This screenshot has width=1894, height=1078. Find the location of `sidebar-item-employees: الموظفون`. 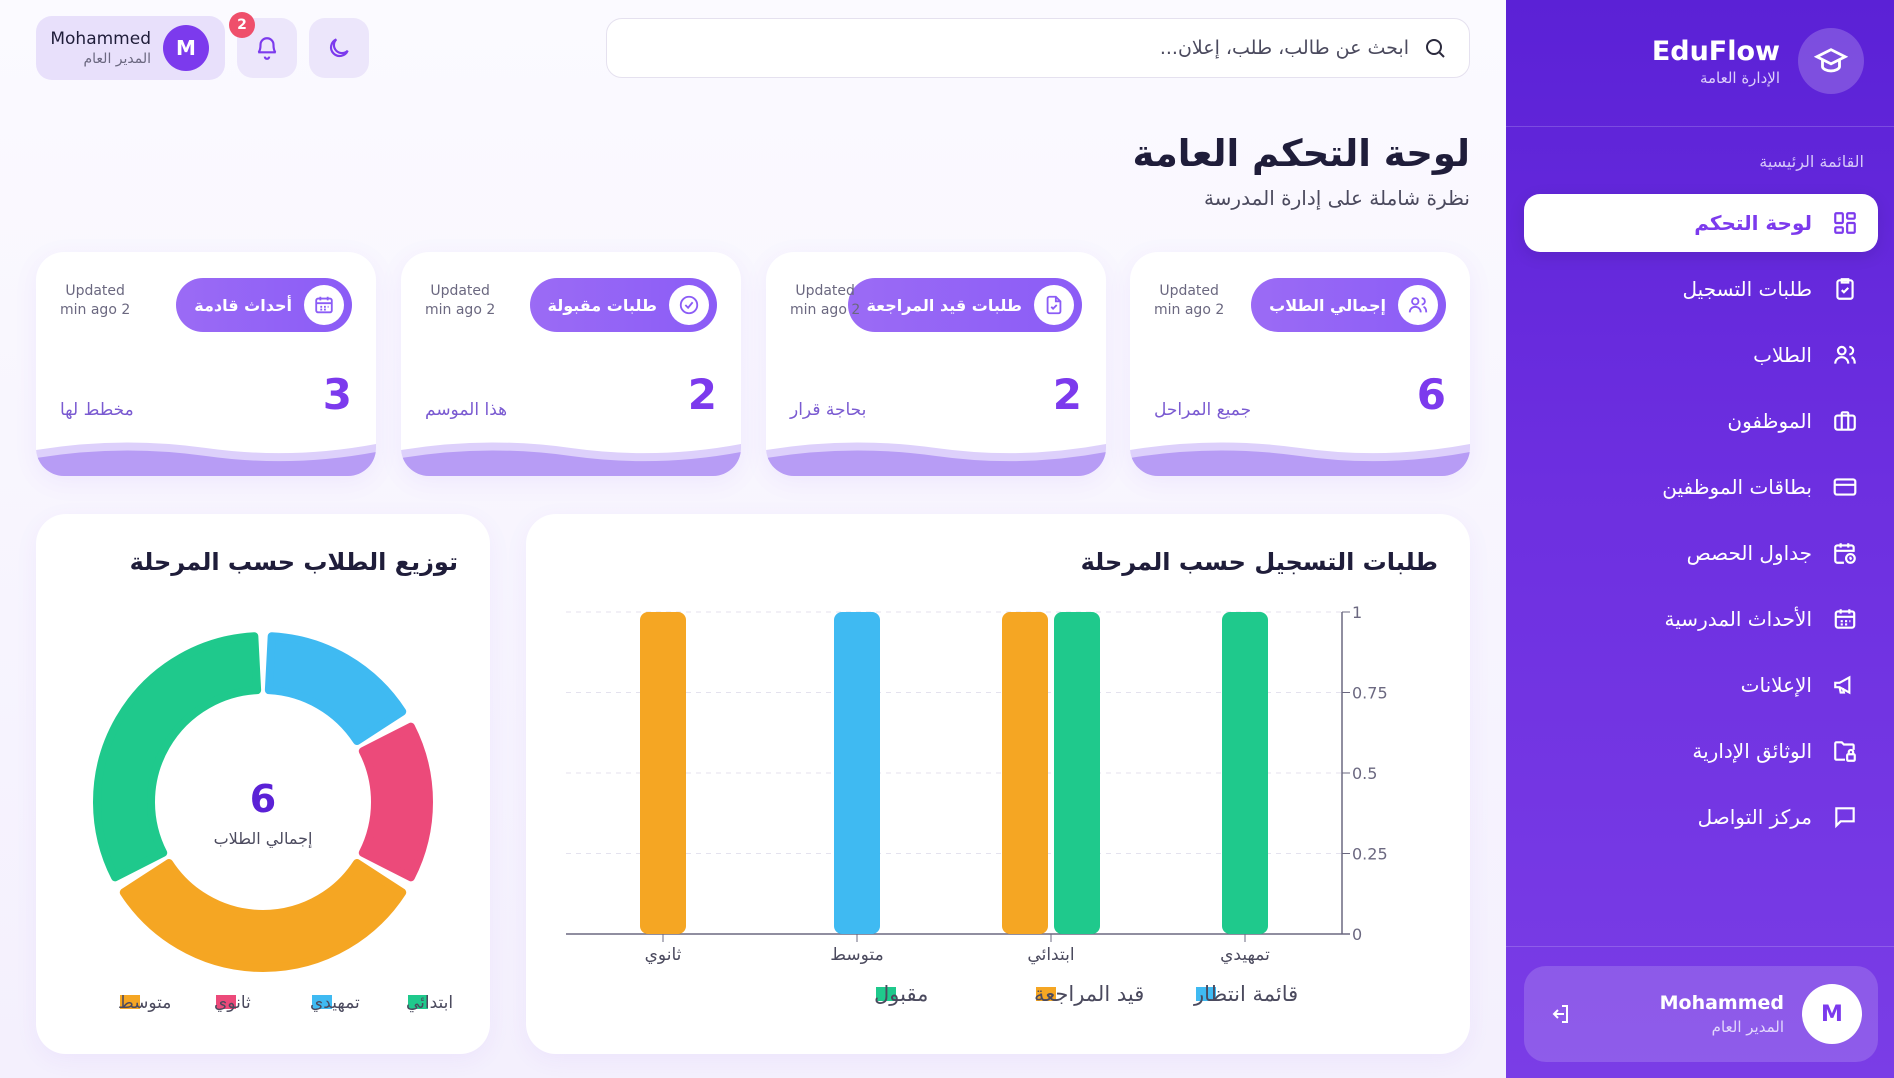

sidebar-item-employees: الموظفون is located at coordinates (1701, 421).